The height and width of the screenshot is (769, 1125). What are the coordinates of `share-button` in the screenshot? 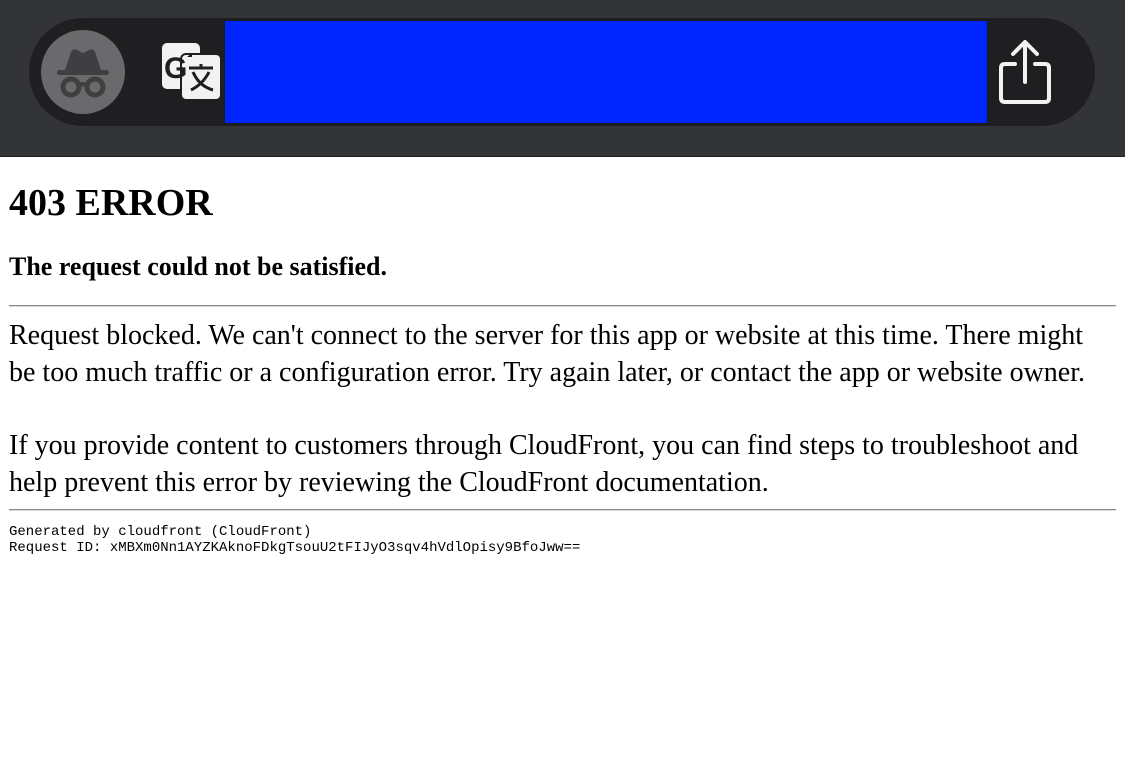 It's located at (1025, 72).